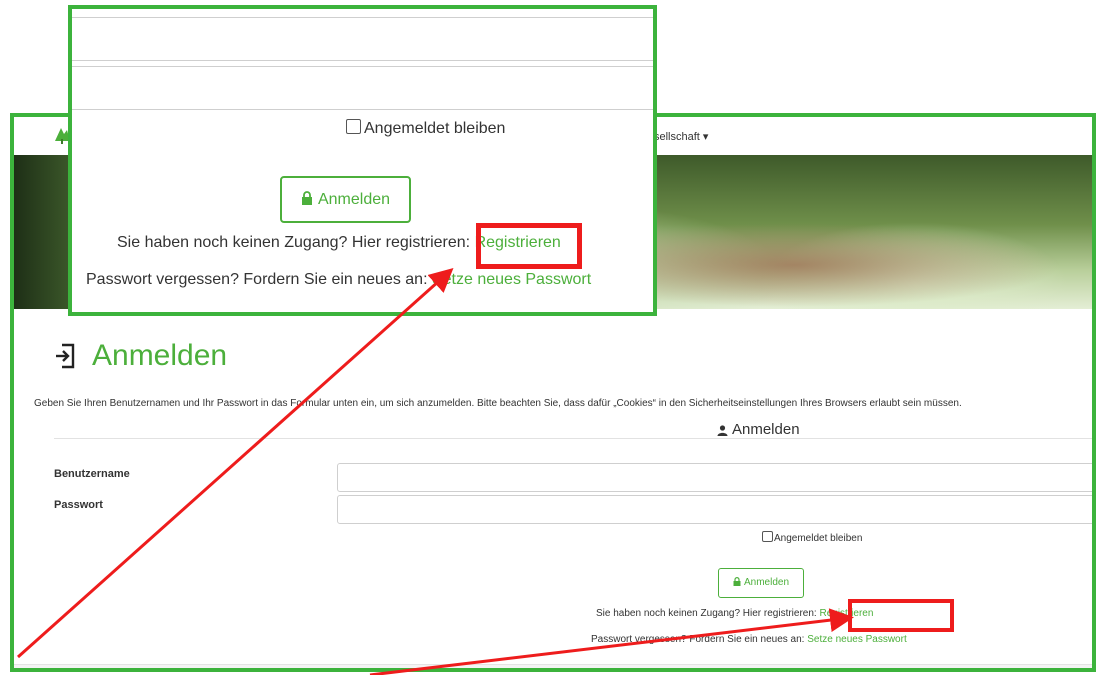 Image resolution: width=1103 pixels, height=675 pixels. What do you see at coordinates (681, 136) in the screenshot?
I see `nav-item-gesellschaft: sellschaft ▾` at bounding box center [681, 136].